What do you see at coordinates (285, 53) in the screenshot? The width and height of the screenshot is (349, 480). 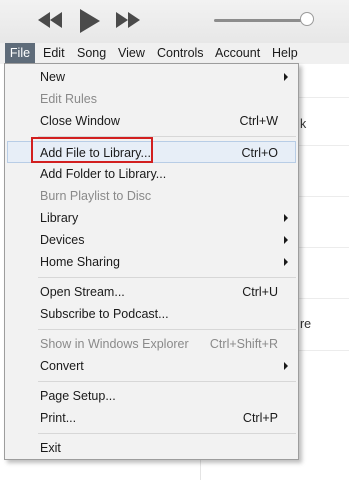 I see `menu-help: Help` at bounding box center [285, 53].